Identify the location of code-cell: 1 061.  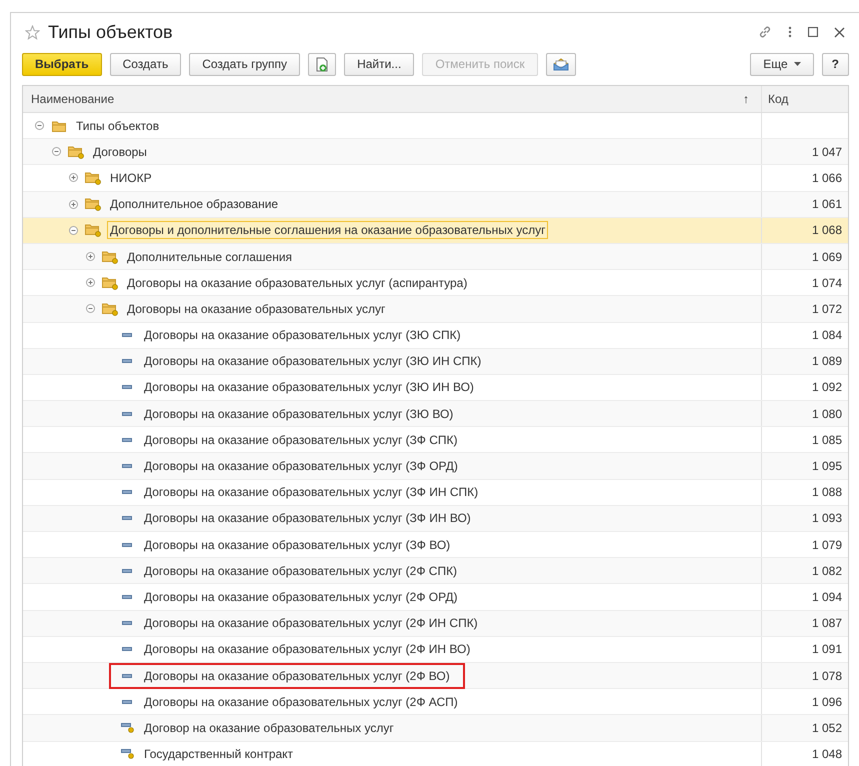
(827, 204).